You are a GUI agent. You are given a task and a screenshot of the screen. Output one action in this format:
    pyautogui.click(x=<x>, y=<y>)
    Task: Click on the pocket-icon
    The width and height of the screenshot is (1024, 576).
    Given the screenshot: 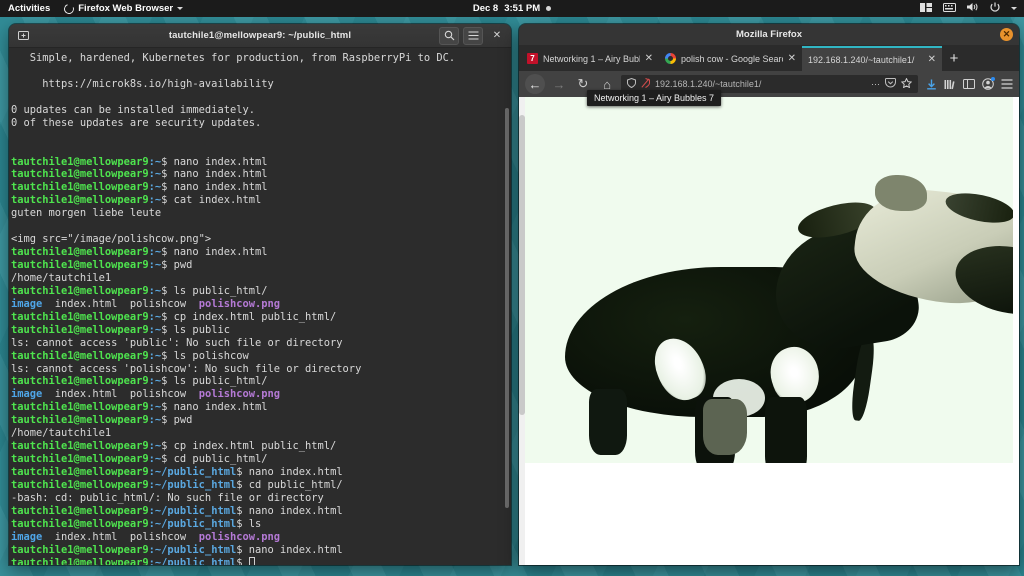 What is the action you would take?
    pyautogui.click(x=890, y=84)
    